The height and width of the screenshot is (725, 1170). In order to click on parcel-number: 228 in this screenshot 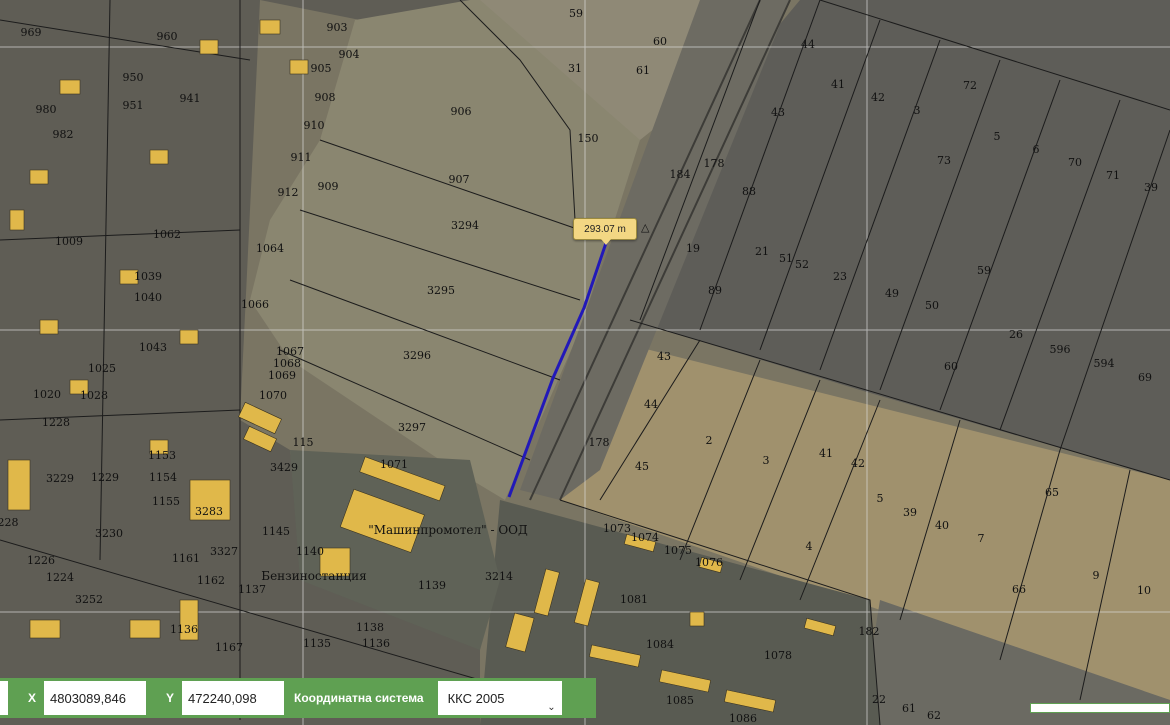, I will do `click(9, 522)`.